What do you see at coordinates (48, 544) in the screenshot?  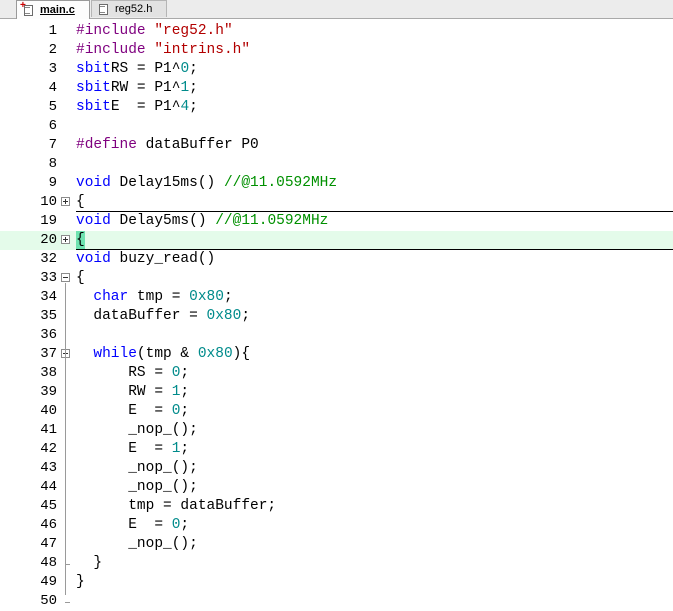 I see `line-number: 47` at bounding box center [48, 544].